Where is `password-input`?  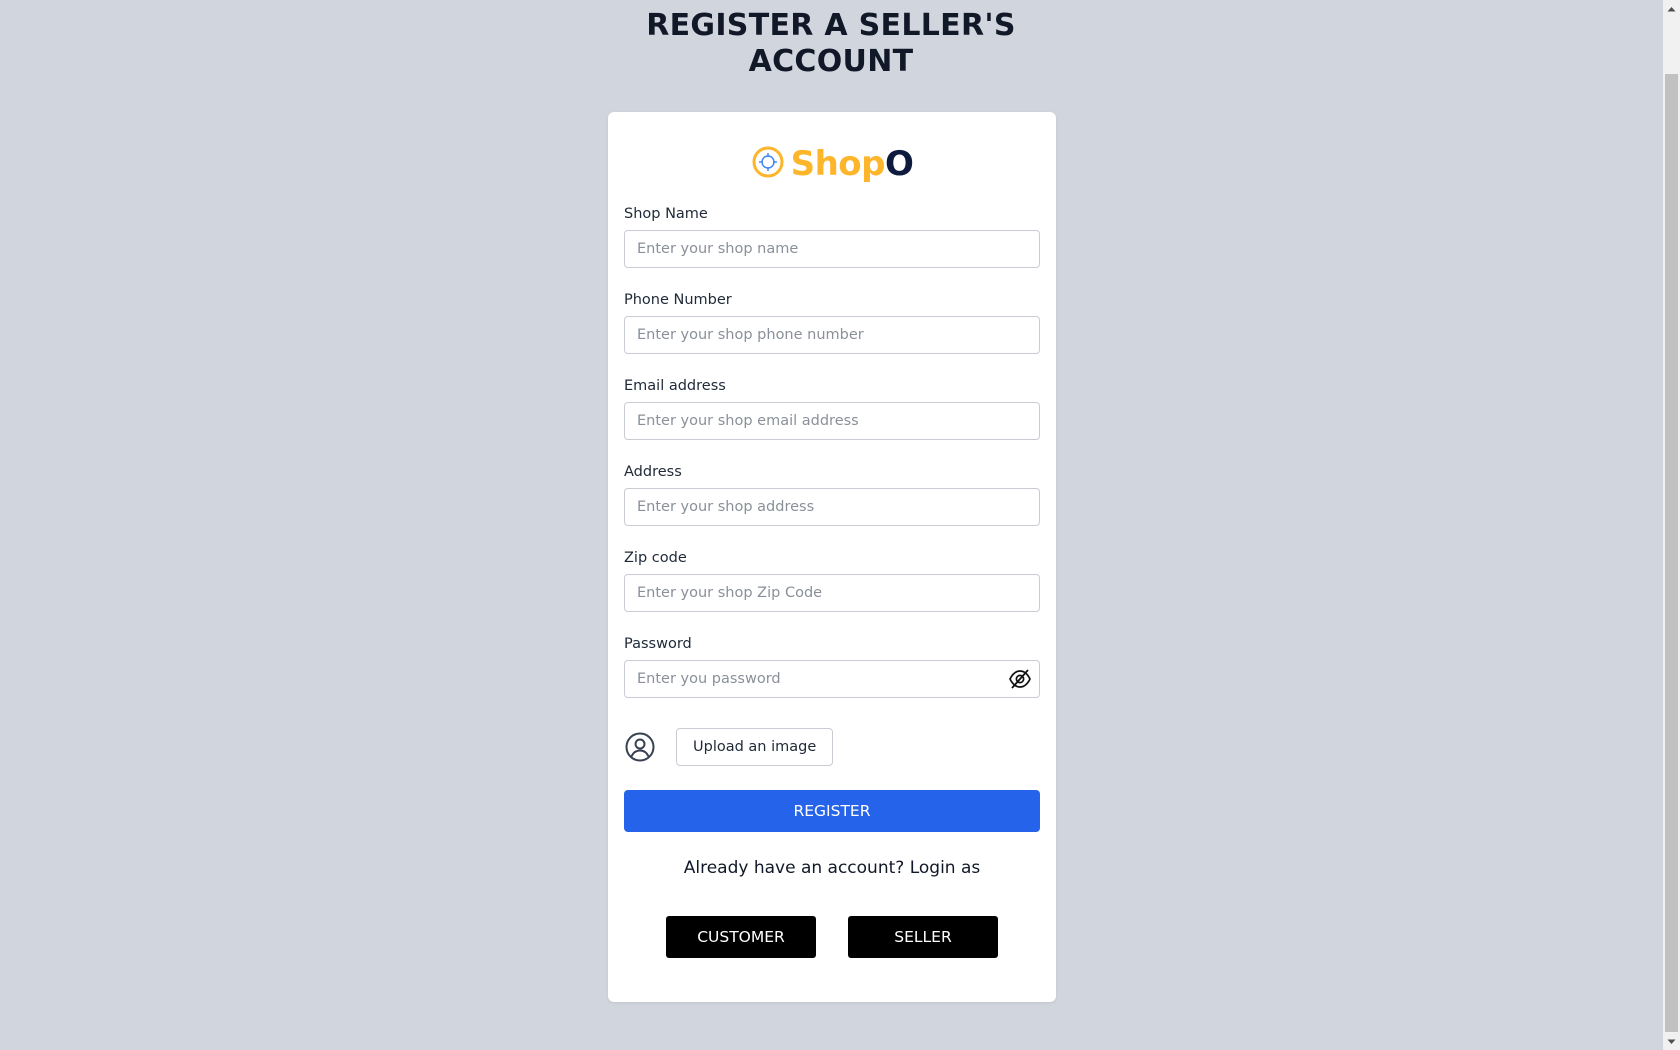 password-input is located at coordinates (832, 679).